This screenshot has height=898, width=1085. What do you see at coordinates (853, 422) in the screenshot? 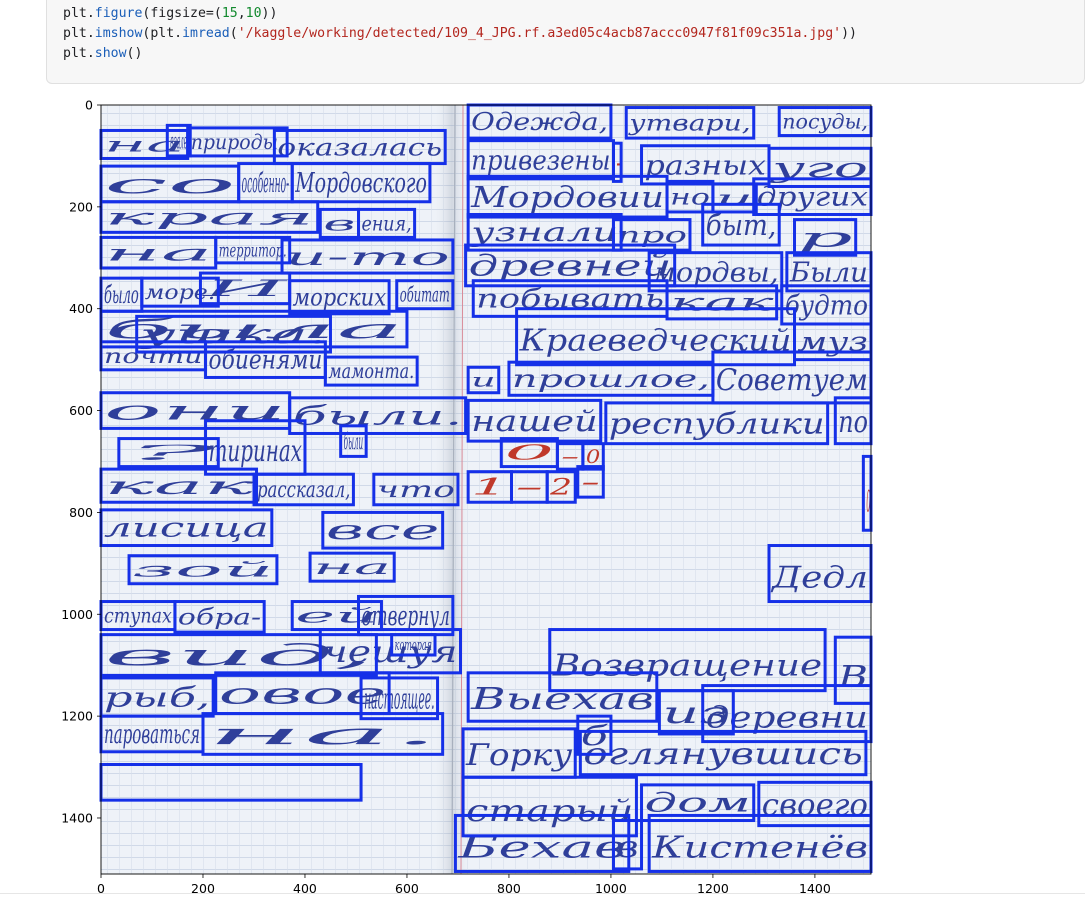
I see `right-page-handwritten-word: по` at bounding box center [853, 422].